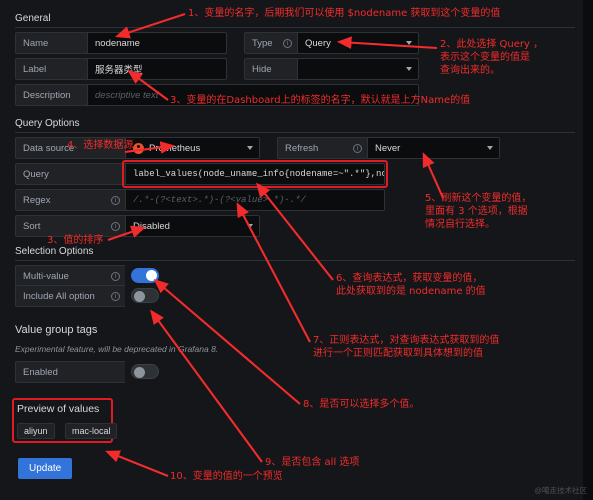 This screenshot has width=593, height=500. What do you see at coordinates (302, 148) in the screenshot?
I see `label-refresh-text: Refresh` at bounding box center [302, 148].